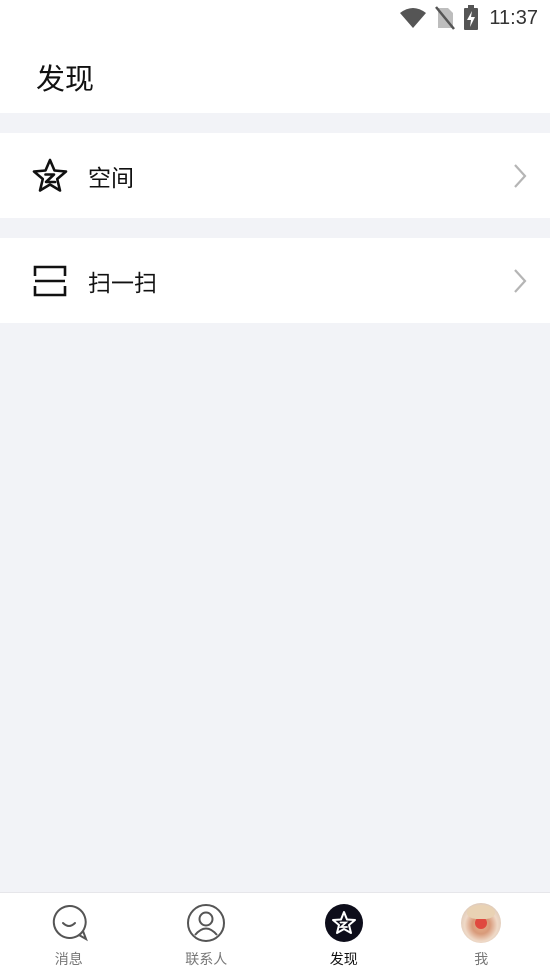 The height and width of the screenshot is (978, 550). I want to click on contact-person-icon, so click(206, 923).